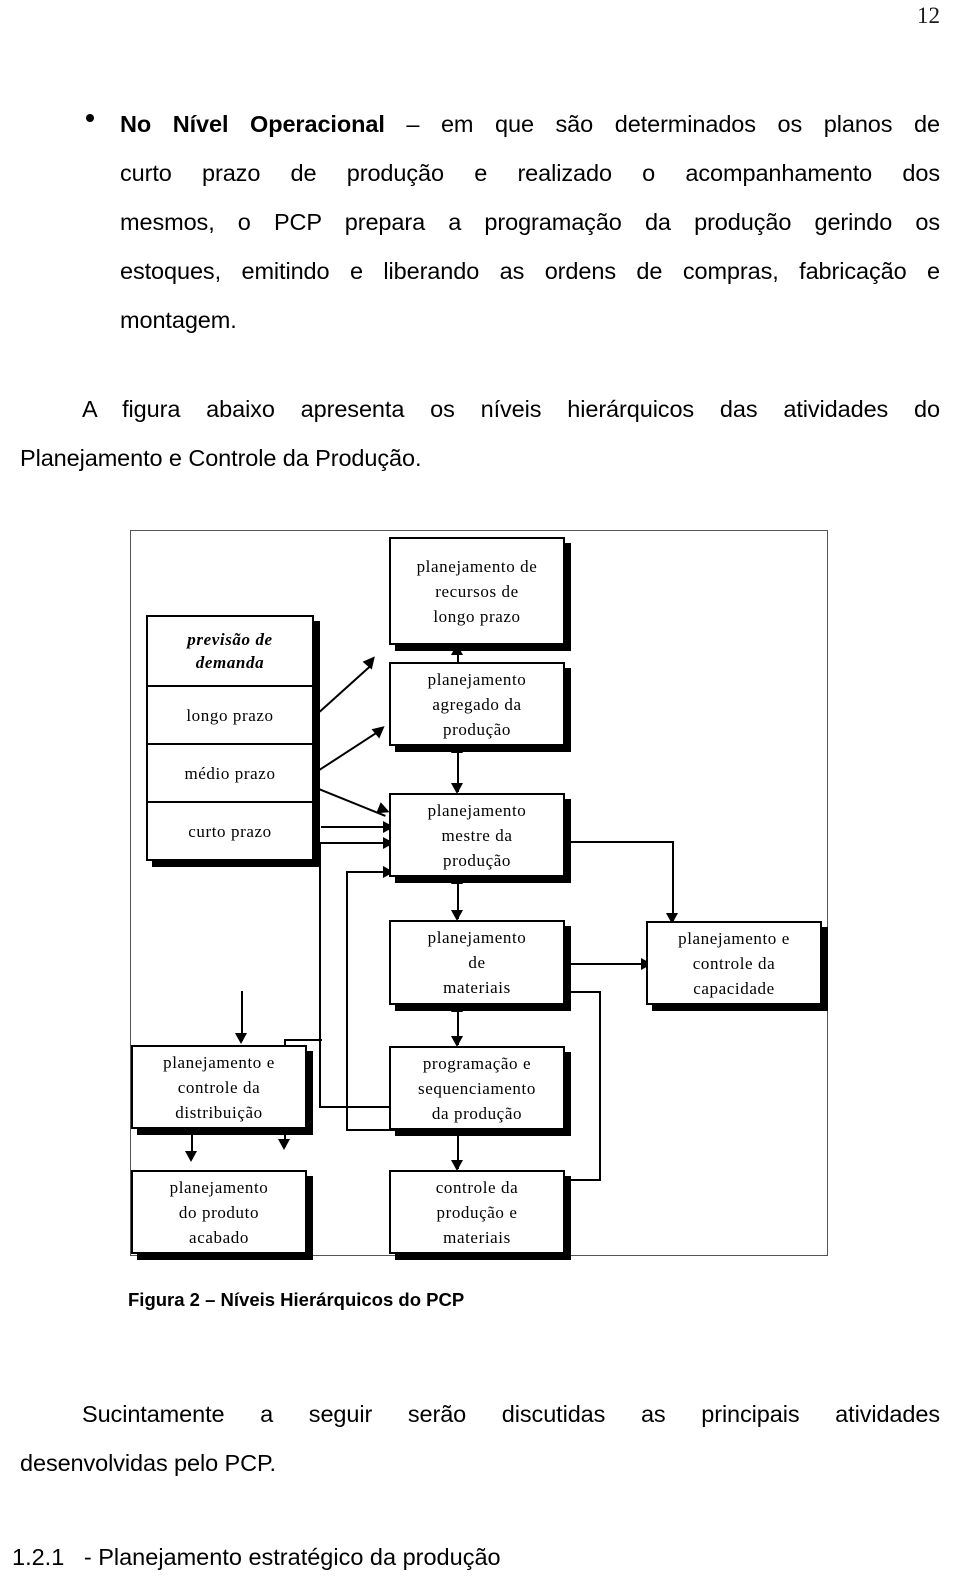 Image resolution: width=960 pixels, height=1586 pixels. What do you see at coordinates (347, 1001) in the screenshot?
I see `connector-feedback-b-riser` at bounding box center [347, 1001].